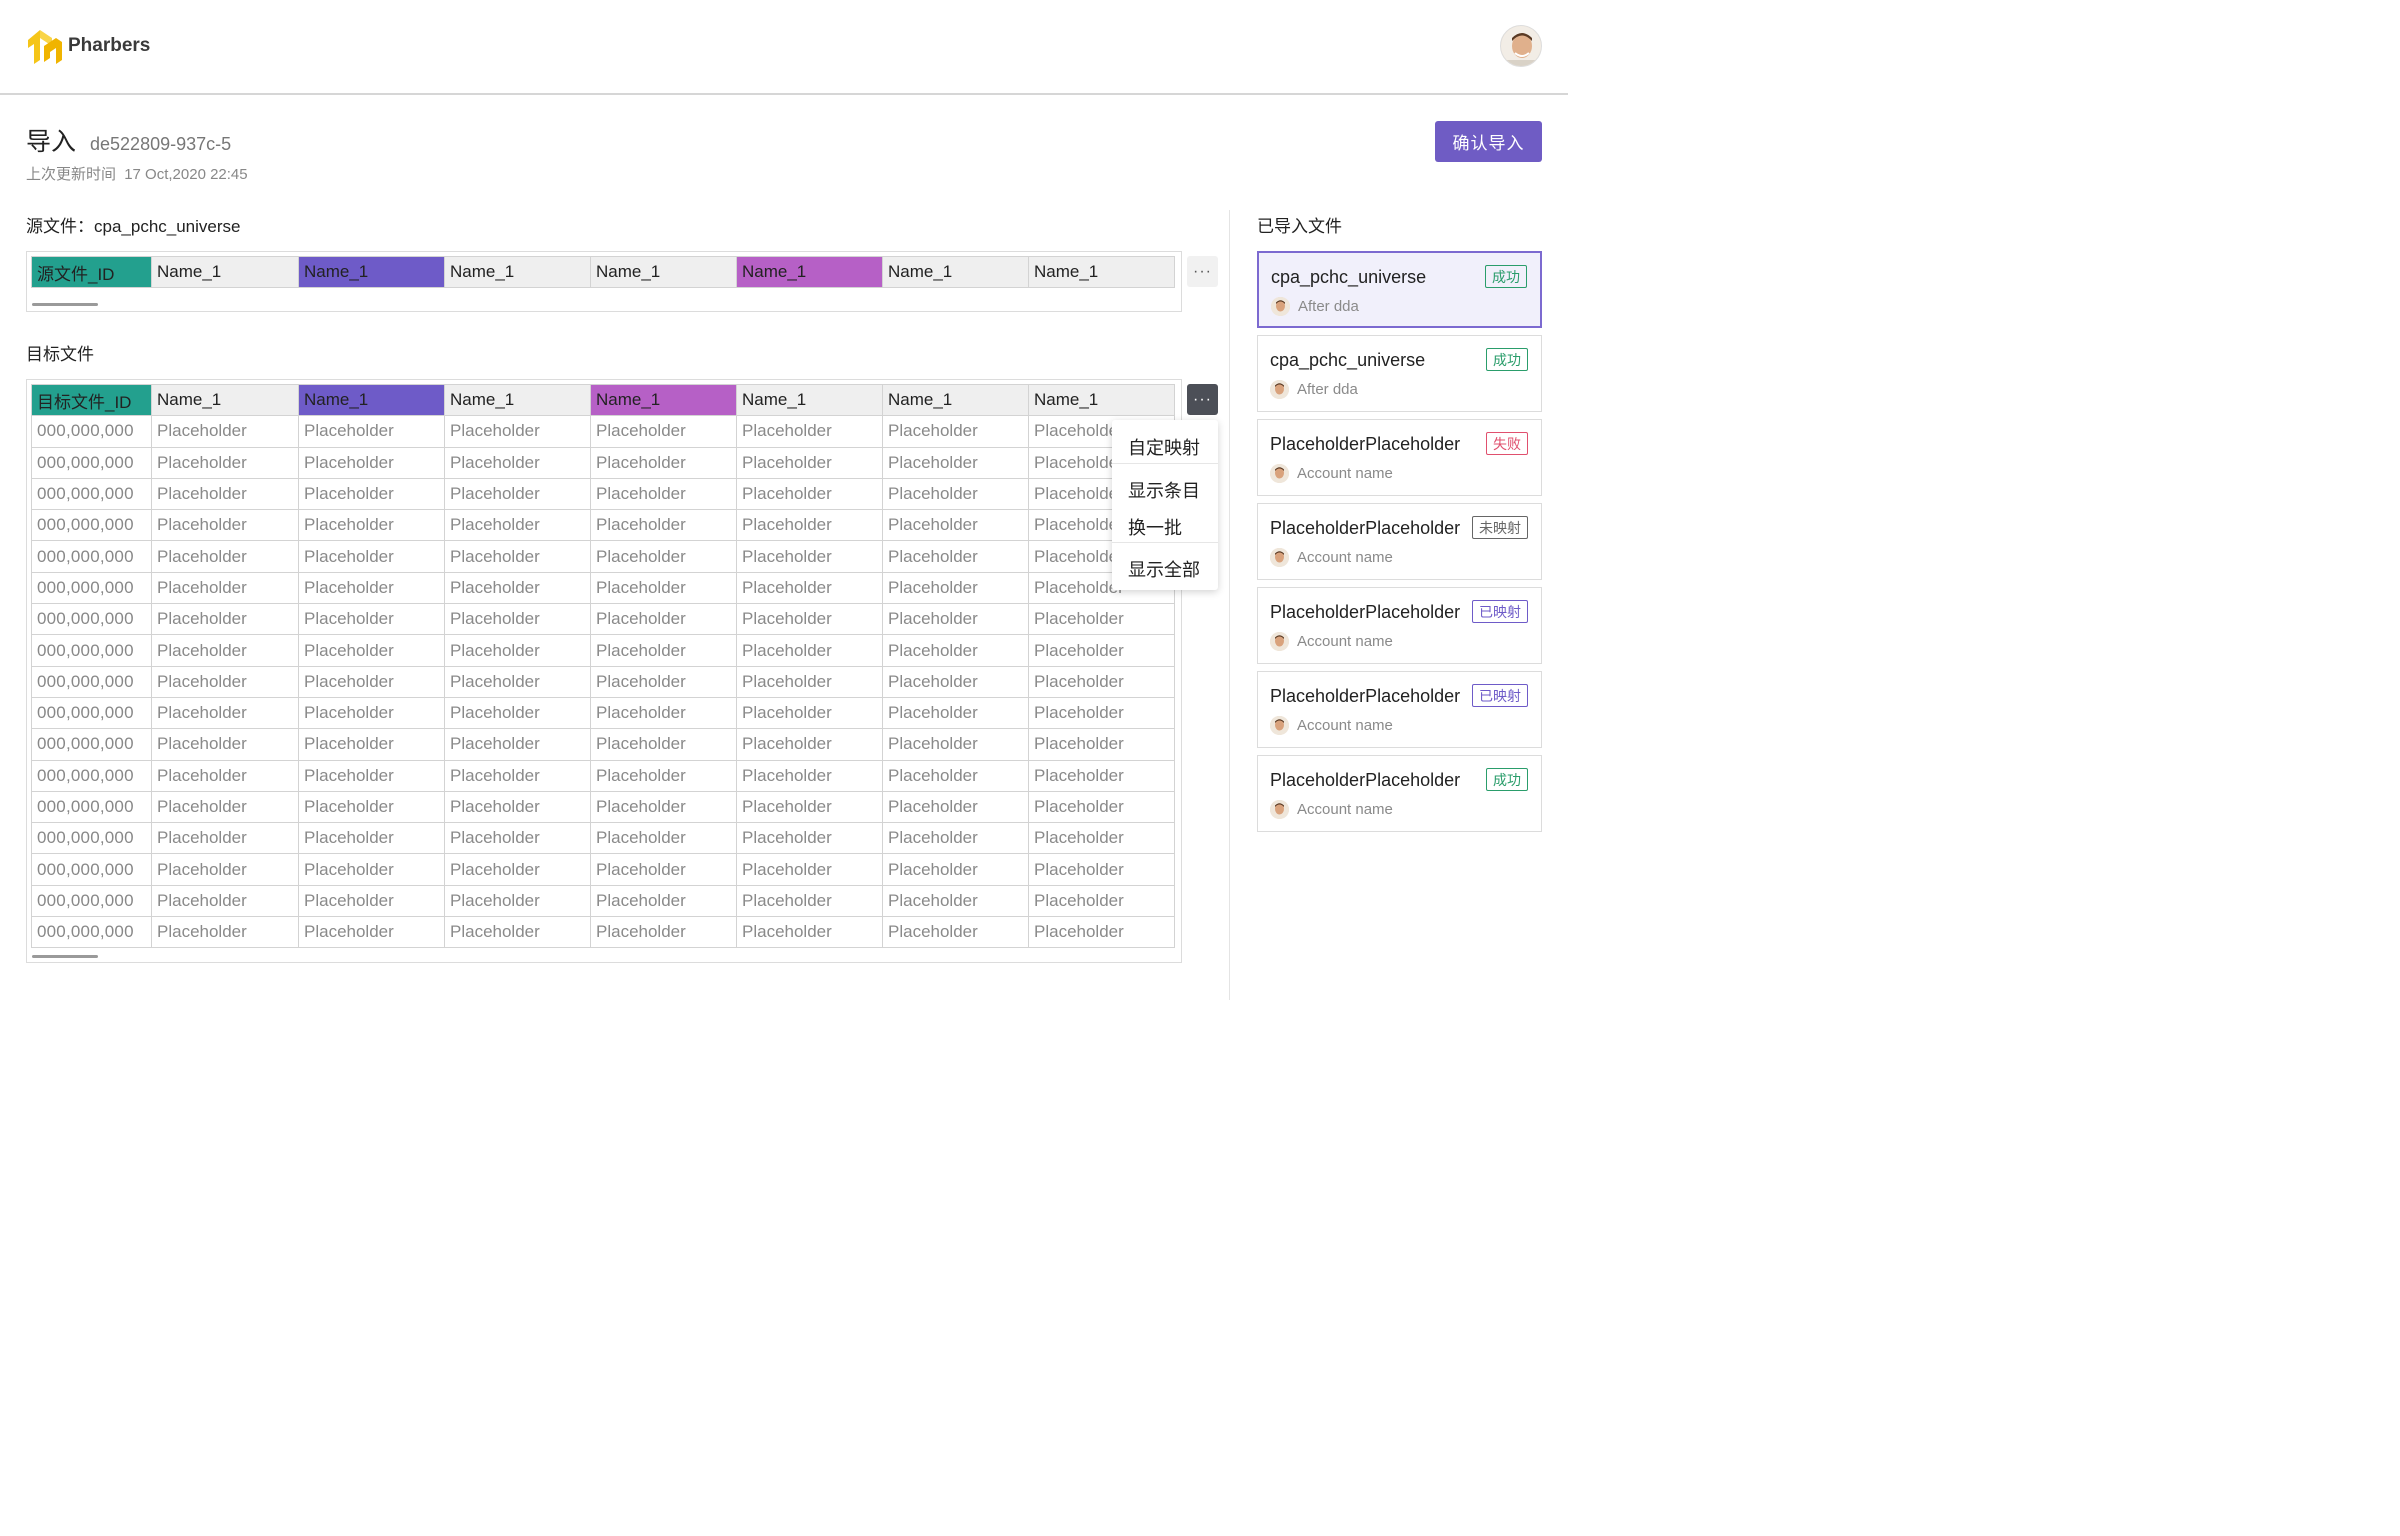  I want to click on logo: Pharbers, so click(88, 46).